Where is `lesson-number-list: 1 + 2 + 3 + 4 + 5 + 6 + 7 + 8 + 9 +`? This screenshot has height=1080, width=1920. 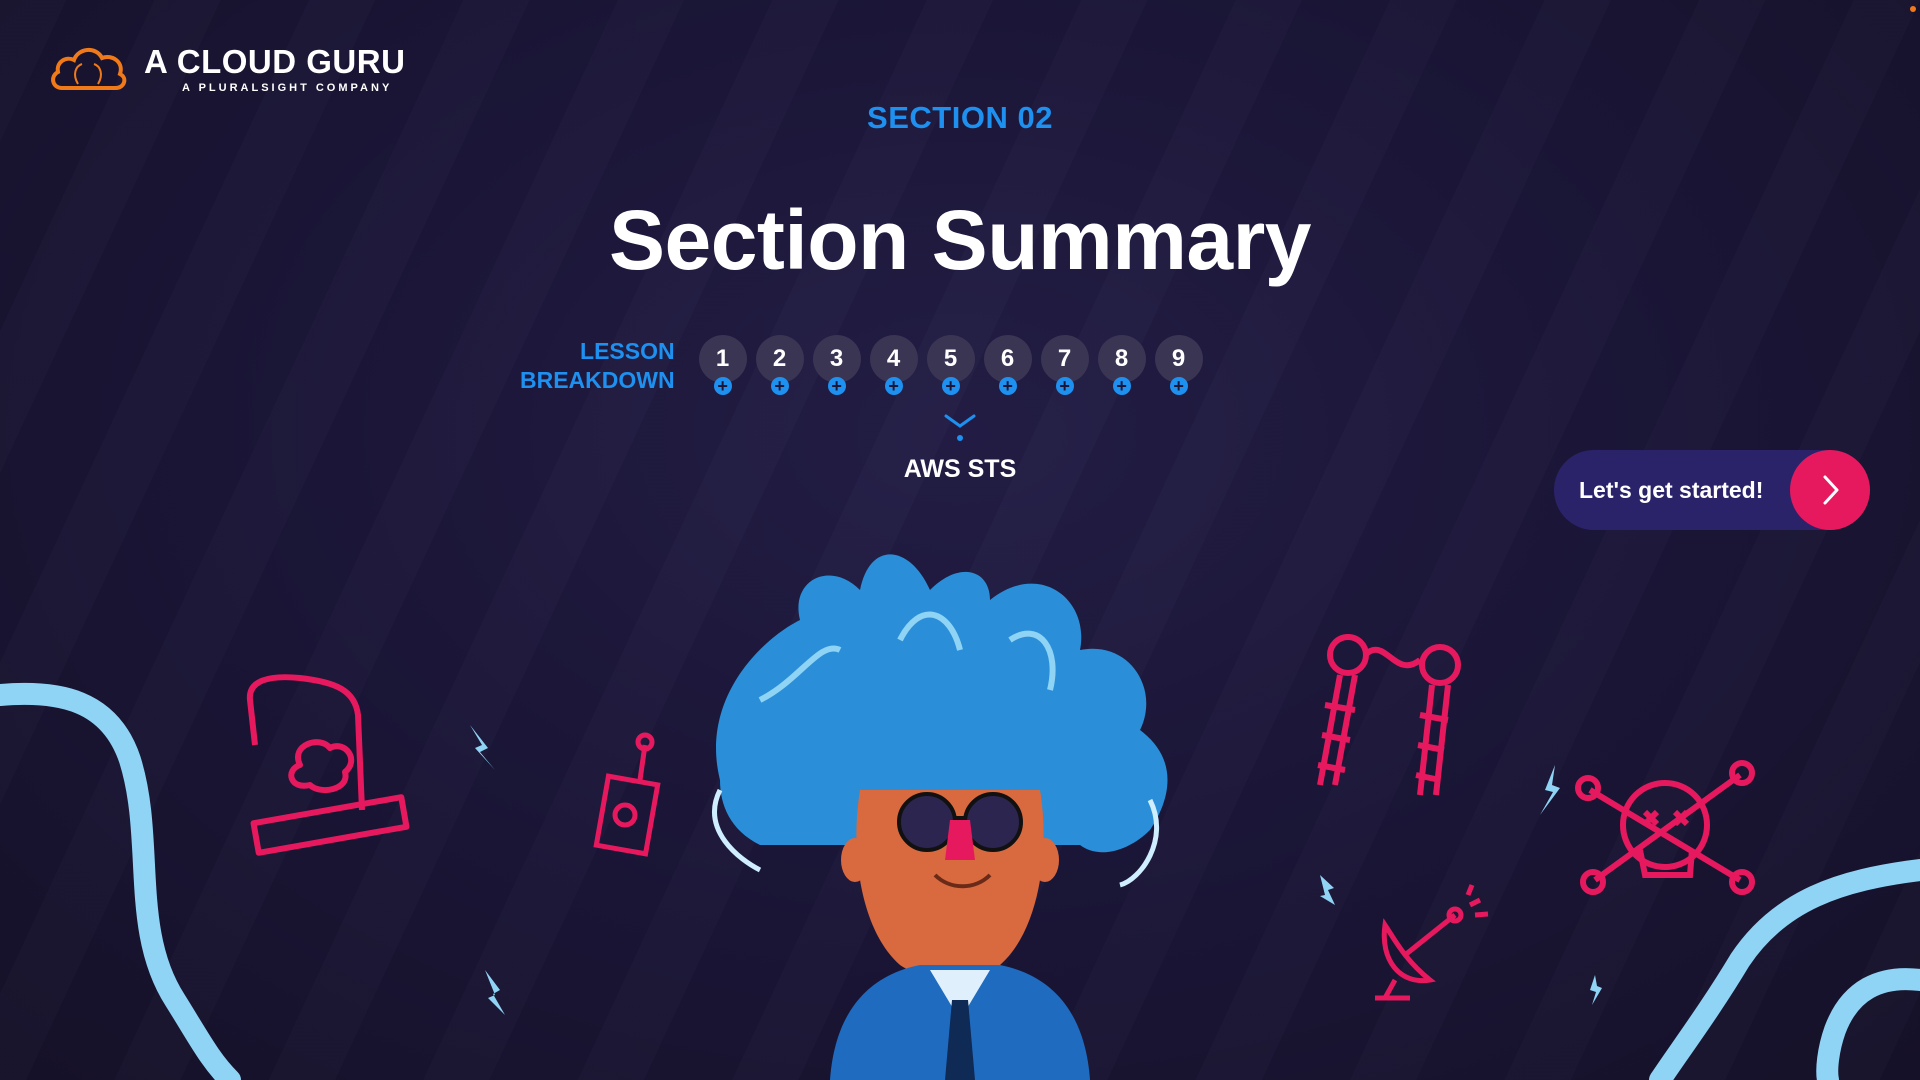 lesson-number-list: 1 + 2 + 3 + 4 + 5 + 6 + 7 + 8 + 9 + is located at coordinates (950, 365).